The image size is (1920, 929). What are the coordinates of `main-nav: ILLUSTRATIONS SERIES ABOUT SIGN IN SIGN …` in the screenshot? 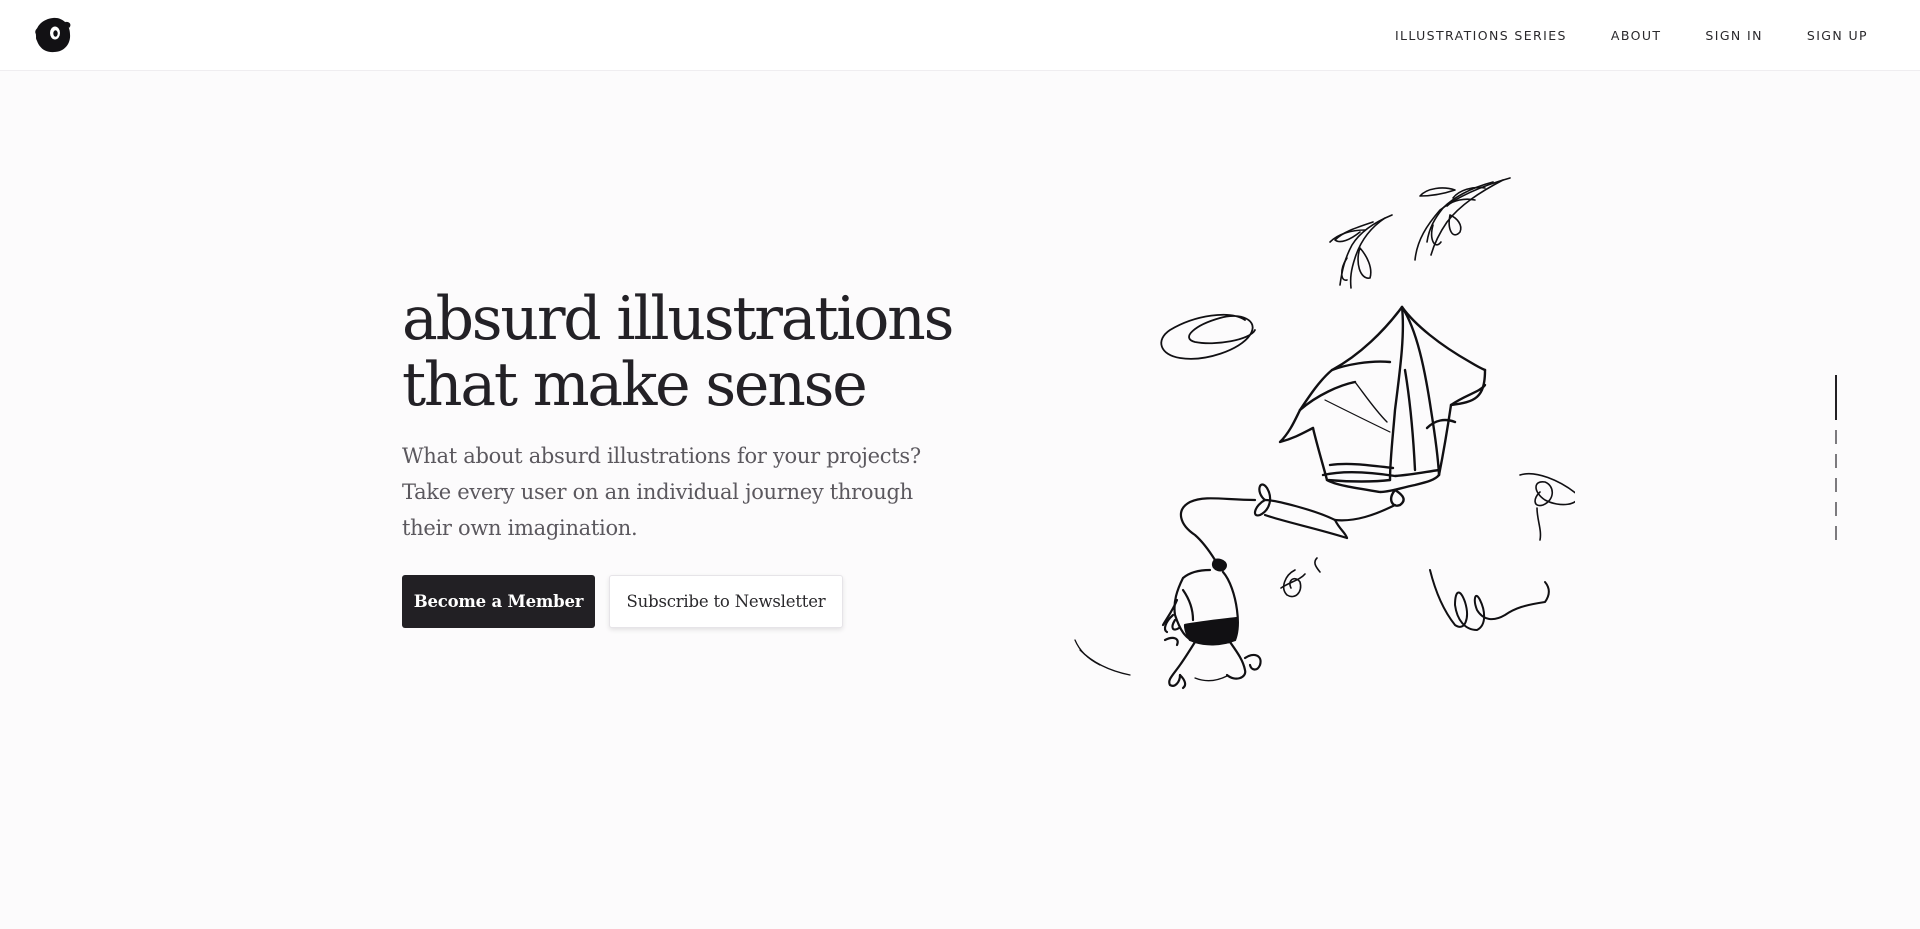 It's located at (1631, 35).